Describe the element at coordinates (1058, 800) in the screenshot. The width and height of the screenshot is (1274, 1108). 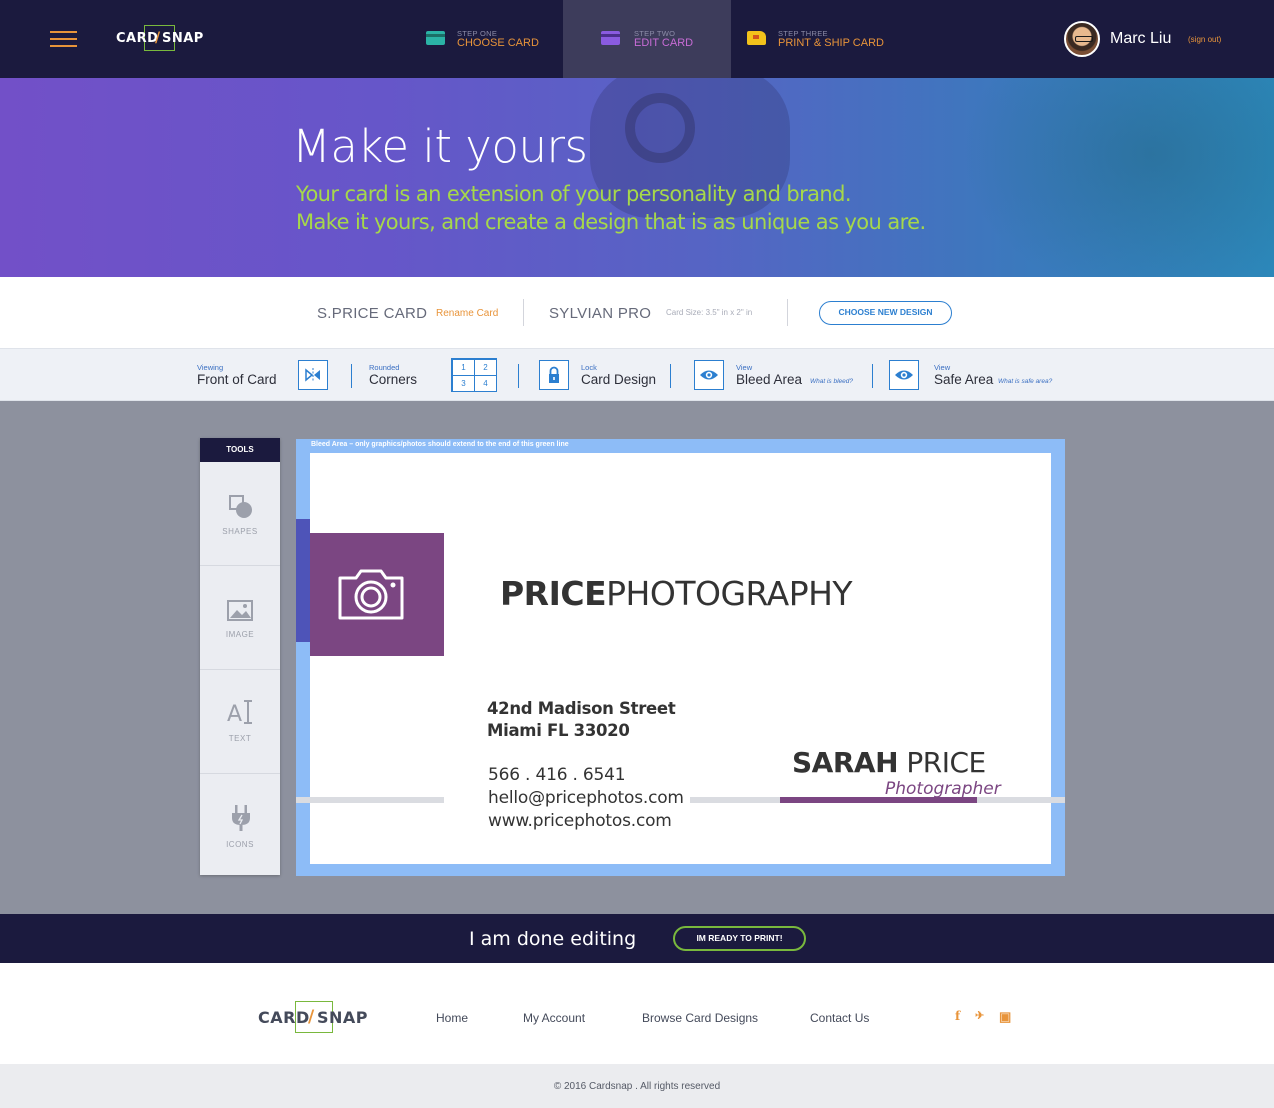
I see `bleed-line-right` at that location.